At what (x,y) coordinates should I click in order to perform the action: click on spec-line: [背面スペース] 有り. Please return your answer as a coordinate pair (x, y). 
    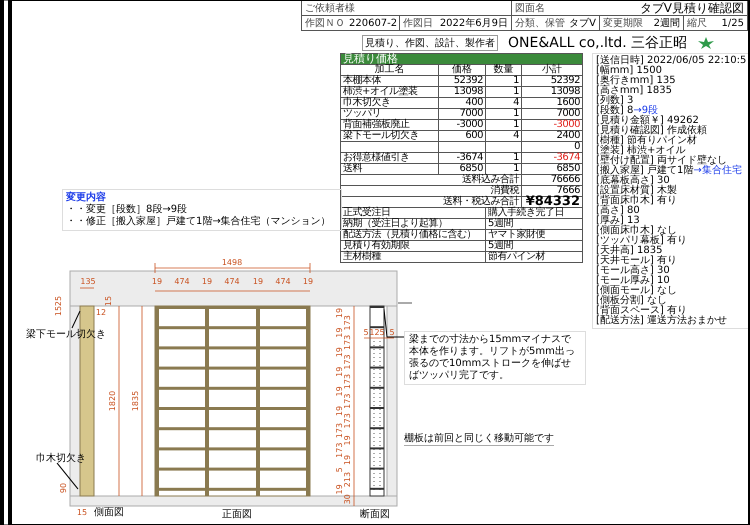
    Looking at the image, I should click on (641, 311).